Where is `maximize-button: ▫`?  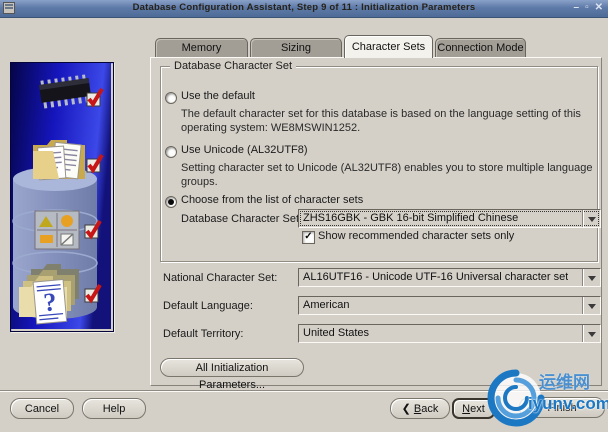
maximize-button: ▫ is located at coordinates (587, 8).